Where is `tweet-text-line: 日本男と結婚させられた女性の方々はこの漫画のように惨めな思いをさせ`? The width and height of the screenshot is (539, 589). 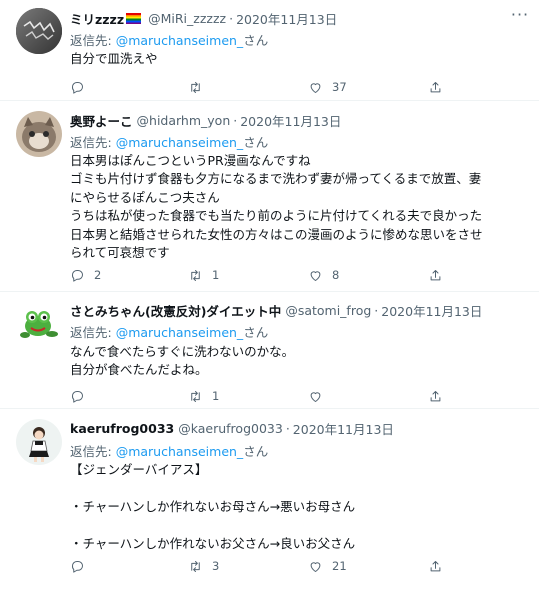
tweet-text-line: 日本男と結婚させられた女性の方々はこの漫画のように惨めな思いをさせ is located at coordinates (276, 234).